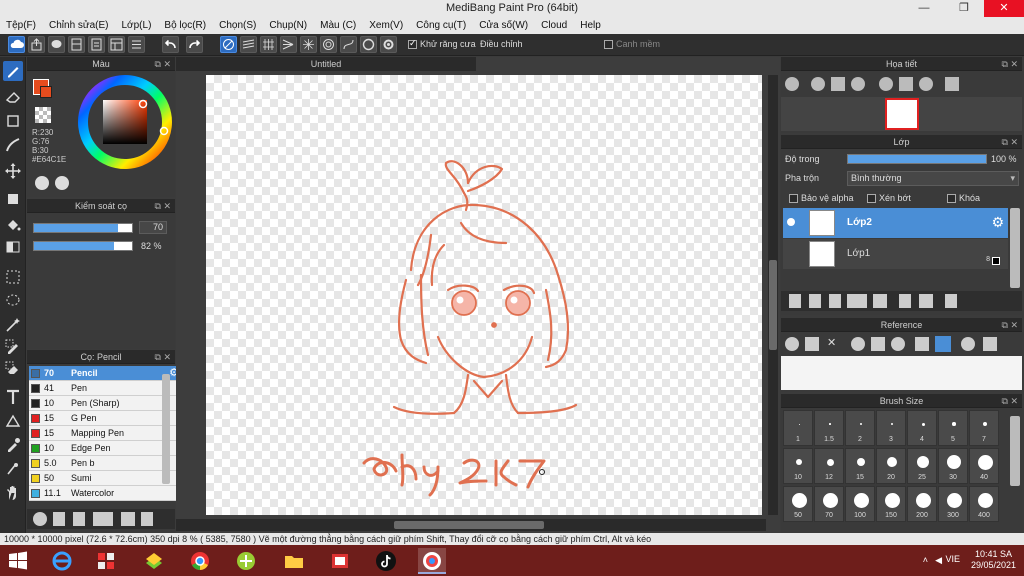  What do you see at coordinates (1015, 248) in the screenshot?
I see `layer-list-scrollbar` at bounding box center [1015, 248].